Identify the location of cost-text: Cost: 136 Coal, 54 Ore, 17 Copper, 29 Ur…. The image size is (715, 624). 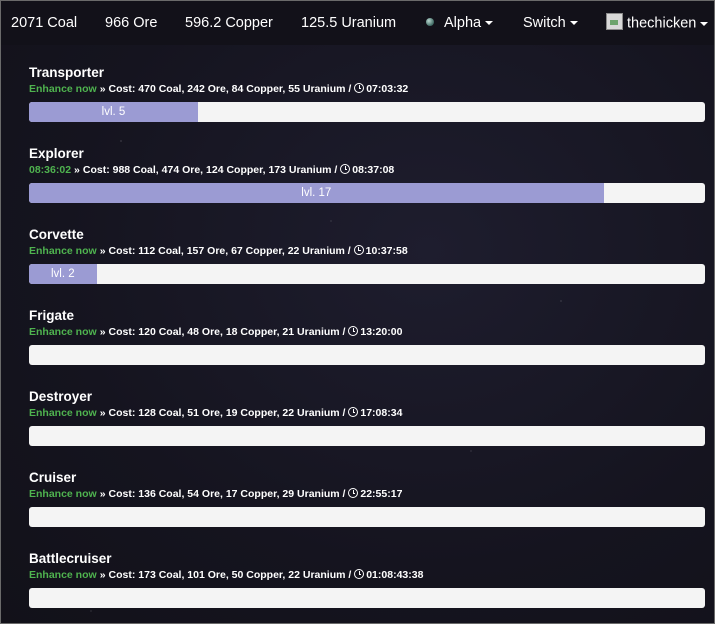
(227, 494).